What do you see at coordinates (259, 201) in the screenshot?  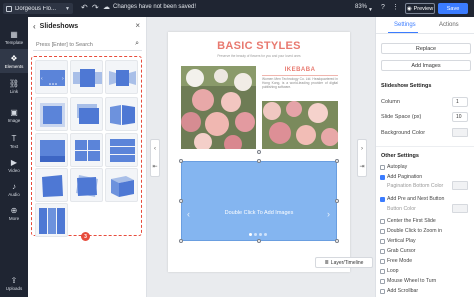 I see `slideshow-element: ‹ › Double Click To Add Images` at bounding box center [259, 201].